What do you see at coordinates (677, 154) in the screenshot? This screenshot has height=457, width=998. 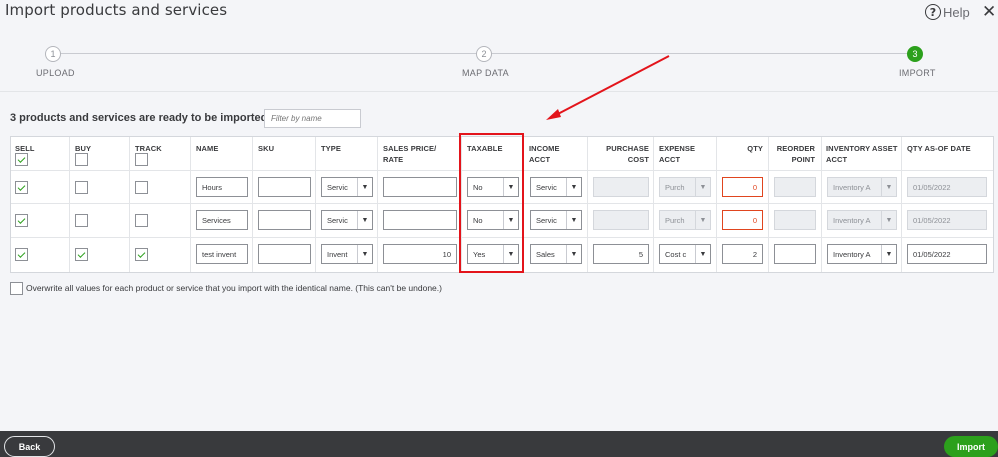 I see `col-header-expense-acct: EXPENSE ACCT` at bounding box center [677, 154].